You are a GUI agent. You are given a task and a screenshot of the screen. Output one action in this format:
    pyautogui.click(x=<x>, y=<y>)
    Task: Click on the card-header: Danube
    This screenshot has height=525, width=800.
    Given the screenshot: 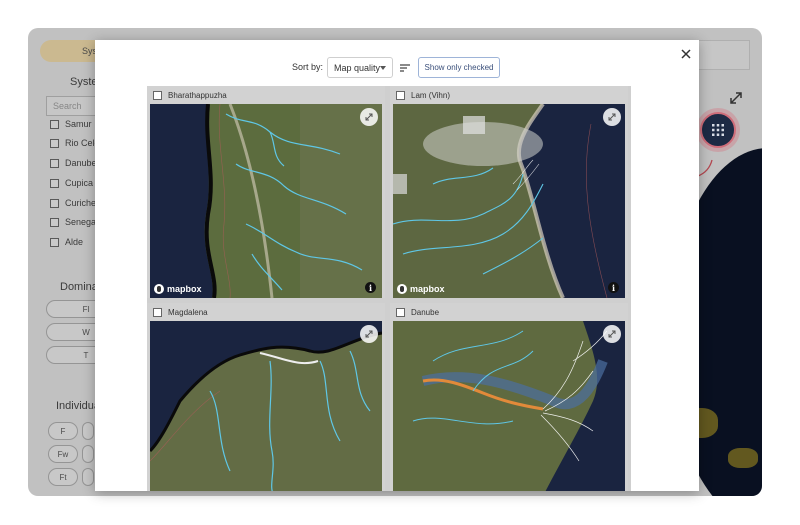 What is the action you would take?
    pyautogui.click(x=509, y=312)
    